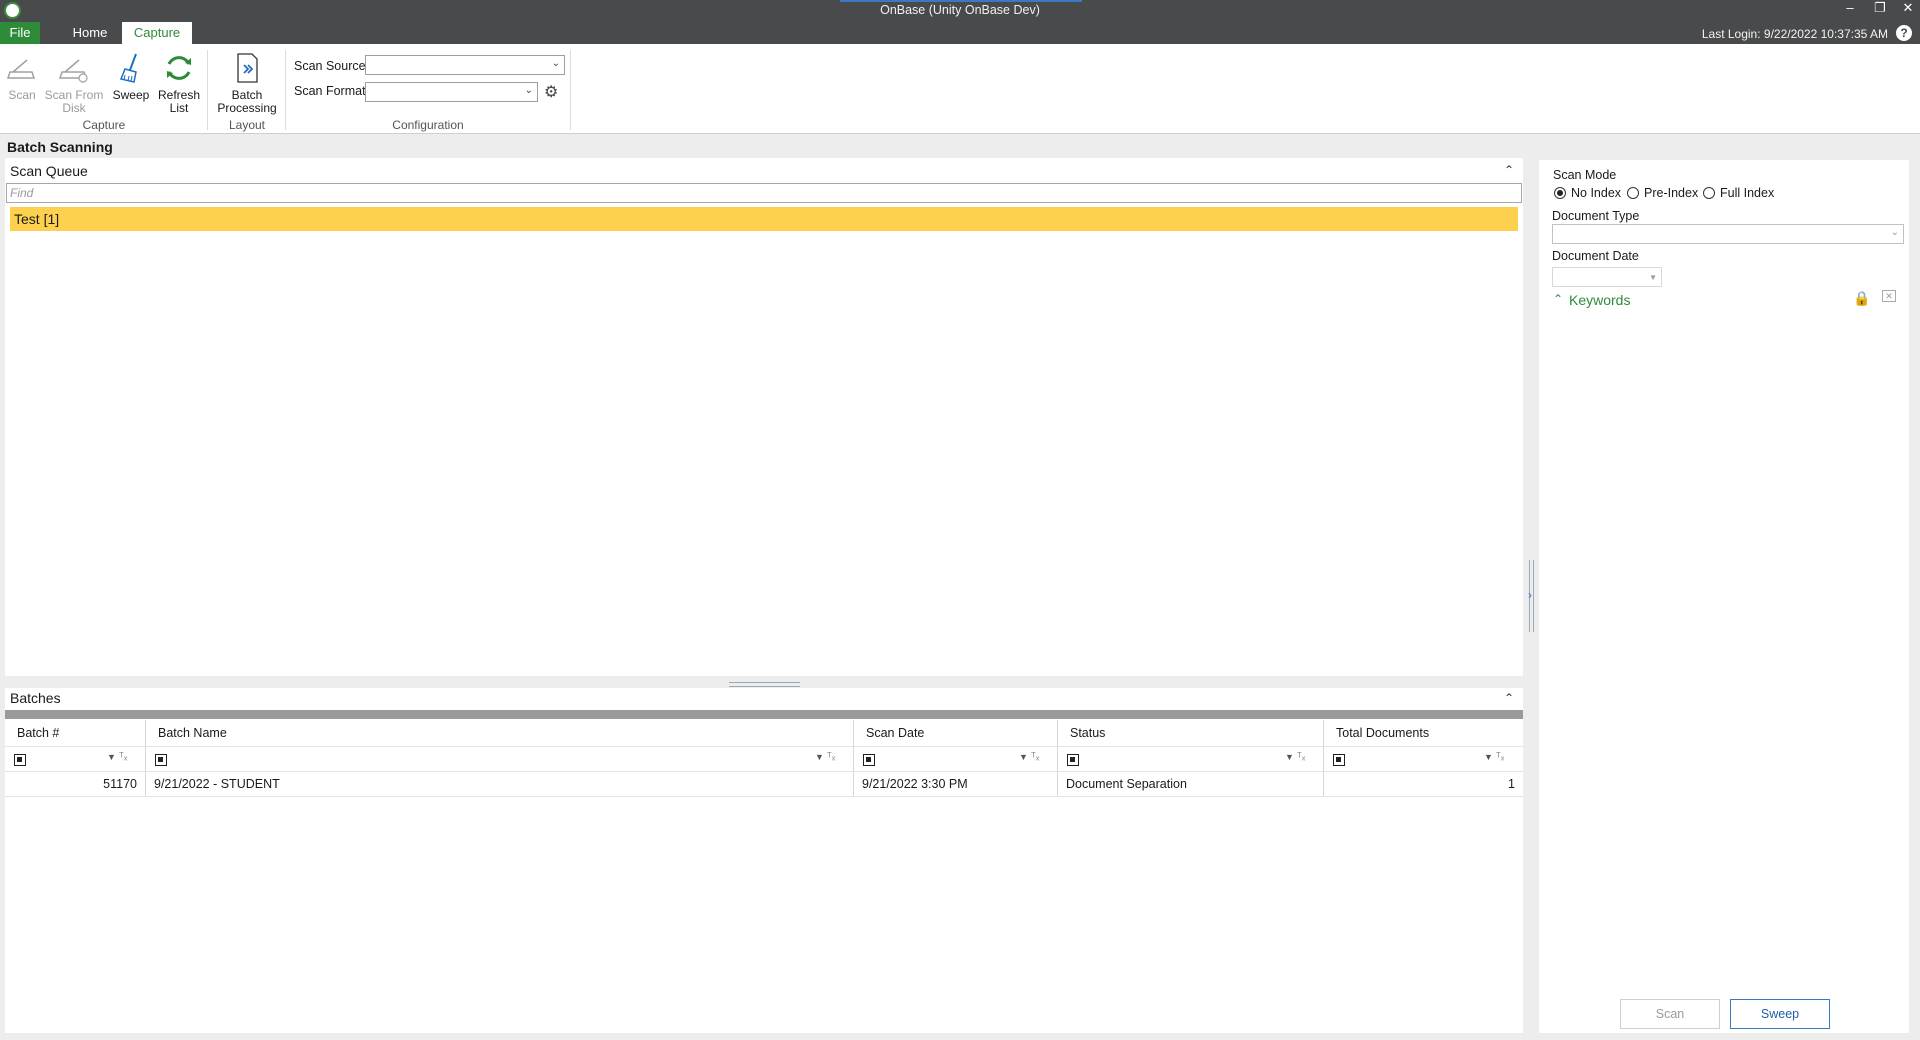  What do you see at coordinates (22, 95) in the screenshot?
I see `scan-label: Scan` at bounding box center [22, 95].